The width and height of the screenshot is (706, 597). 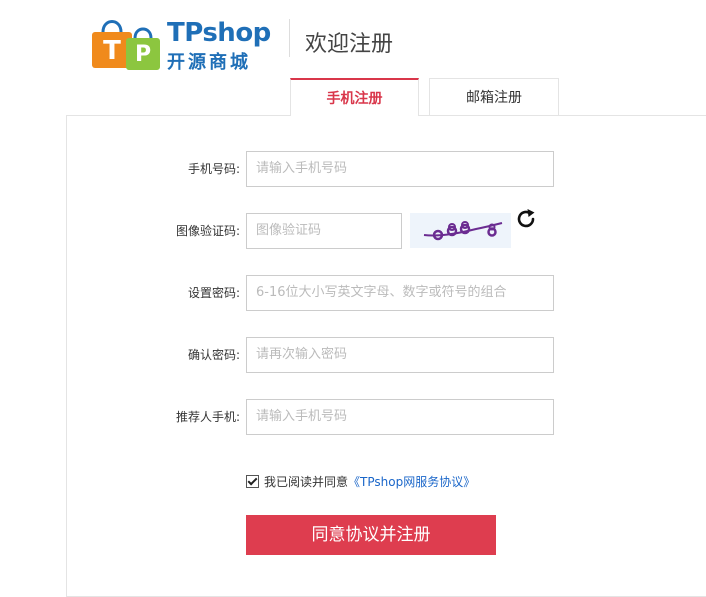 I want to click on referrer-row: 推荐人手机: 请输入手机号码, so click(x=353, y=417).